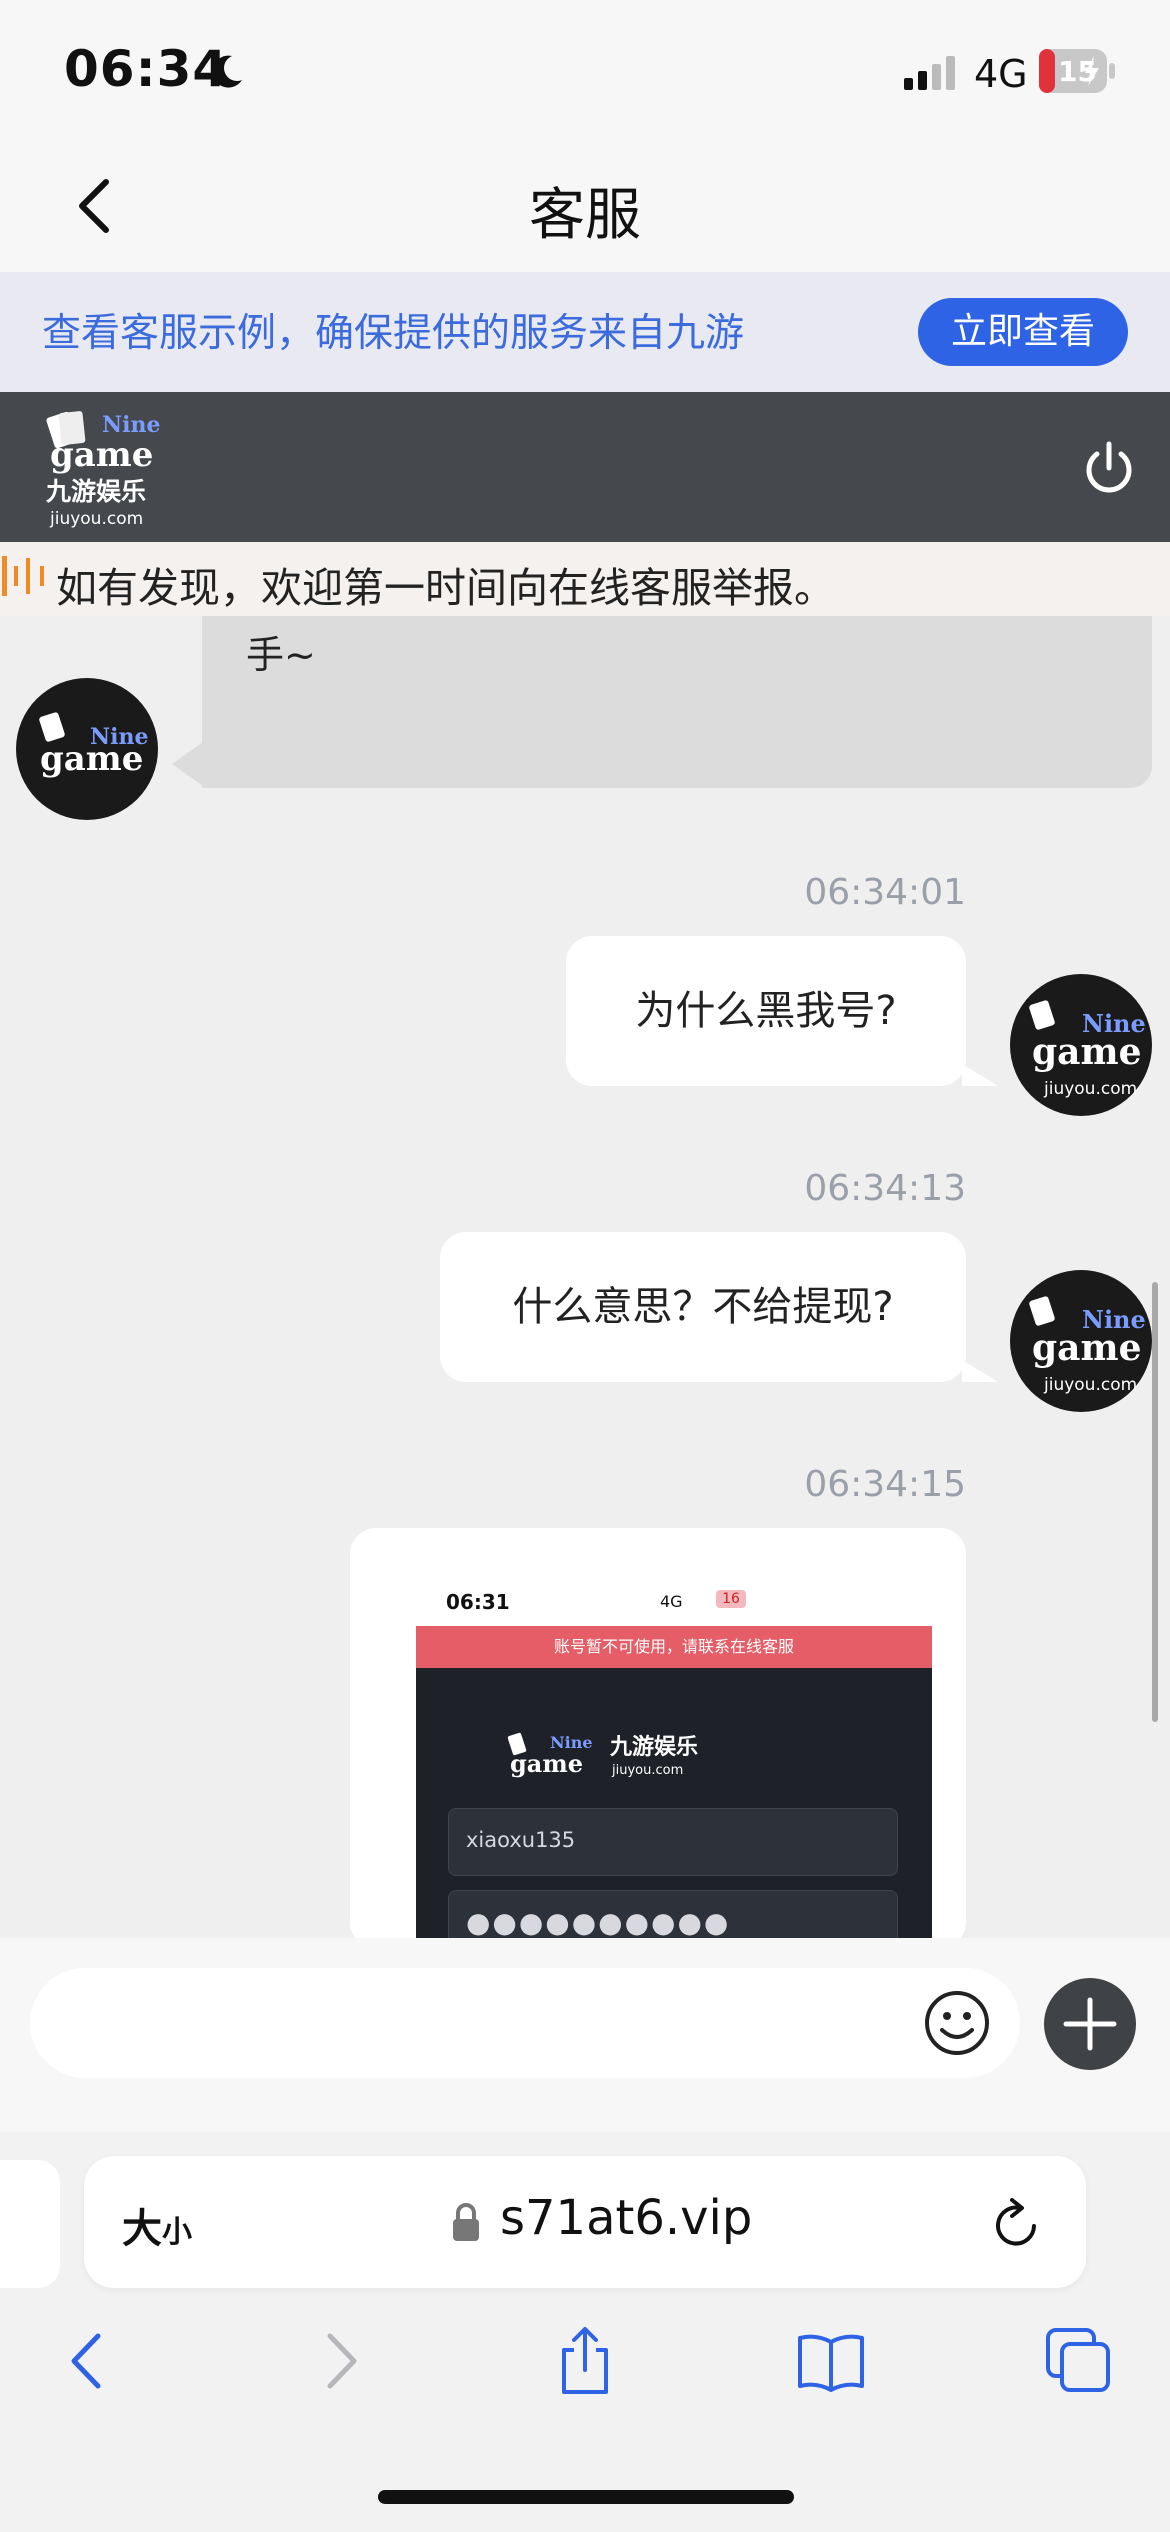 The image size is (1170, 2532). What do you see at coordinates (731, 1599) in the screenshot?
I see `embedded-battery: 16` at bounding box center [731, 1599].